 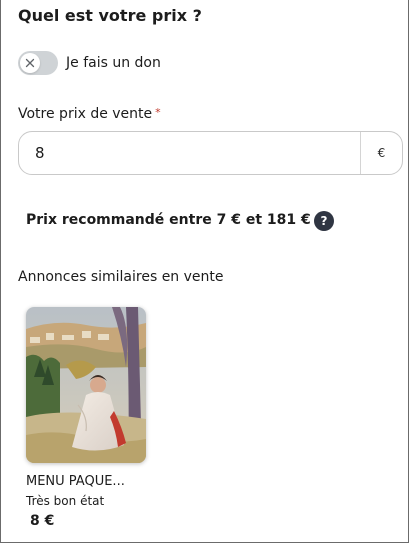 I want to click on currency-suffix: €, so click(x=381, y=153).